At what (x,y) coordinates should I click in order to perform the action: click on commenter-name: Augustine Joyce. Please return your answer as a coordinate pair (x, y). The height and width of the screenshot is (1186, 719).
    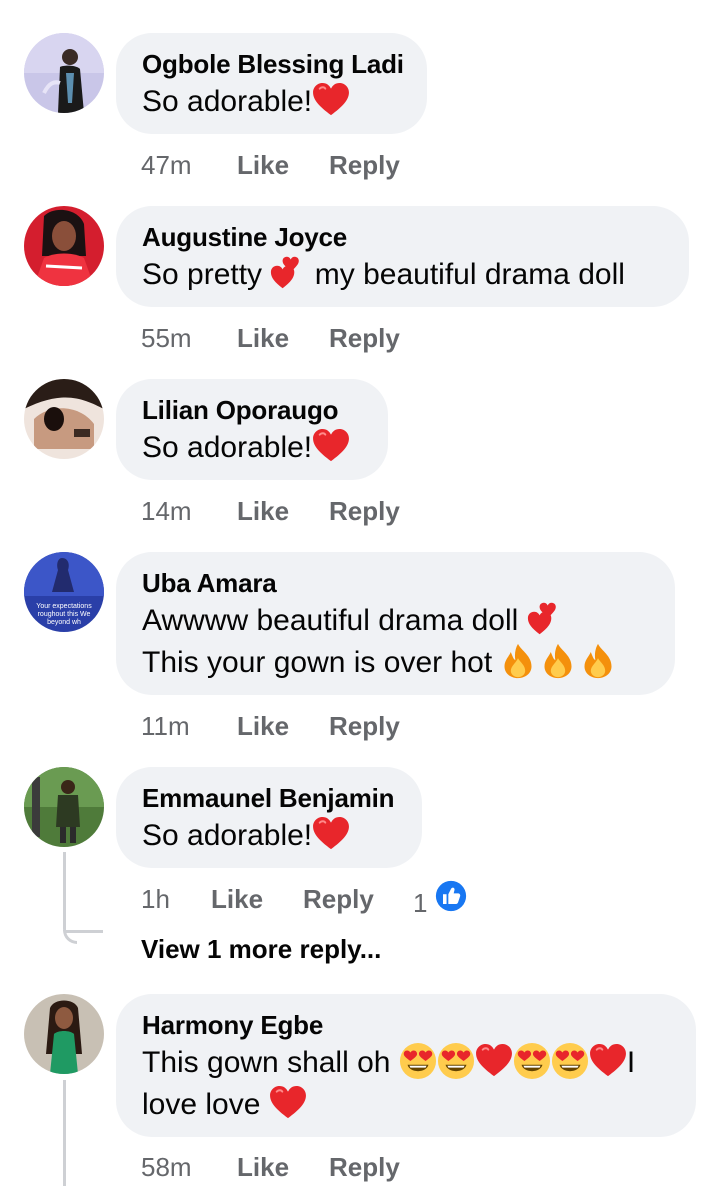
    Looking at the image, I should click on (402, 237).